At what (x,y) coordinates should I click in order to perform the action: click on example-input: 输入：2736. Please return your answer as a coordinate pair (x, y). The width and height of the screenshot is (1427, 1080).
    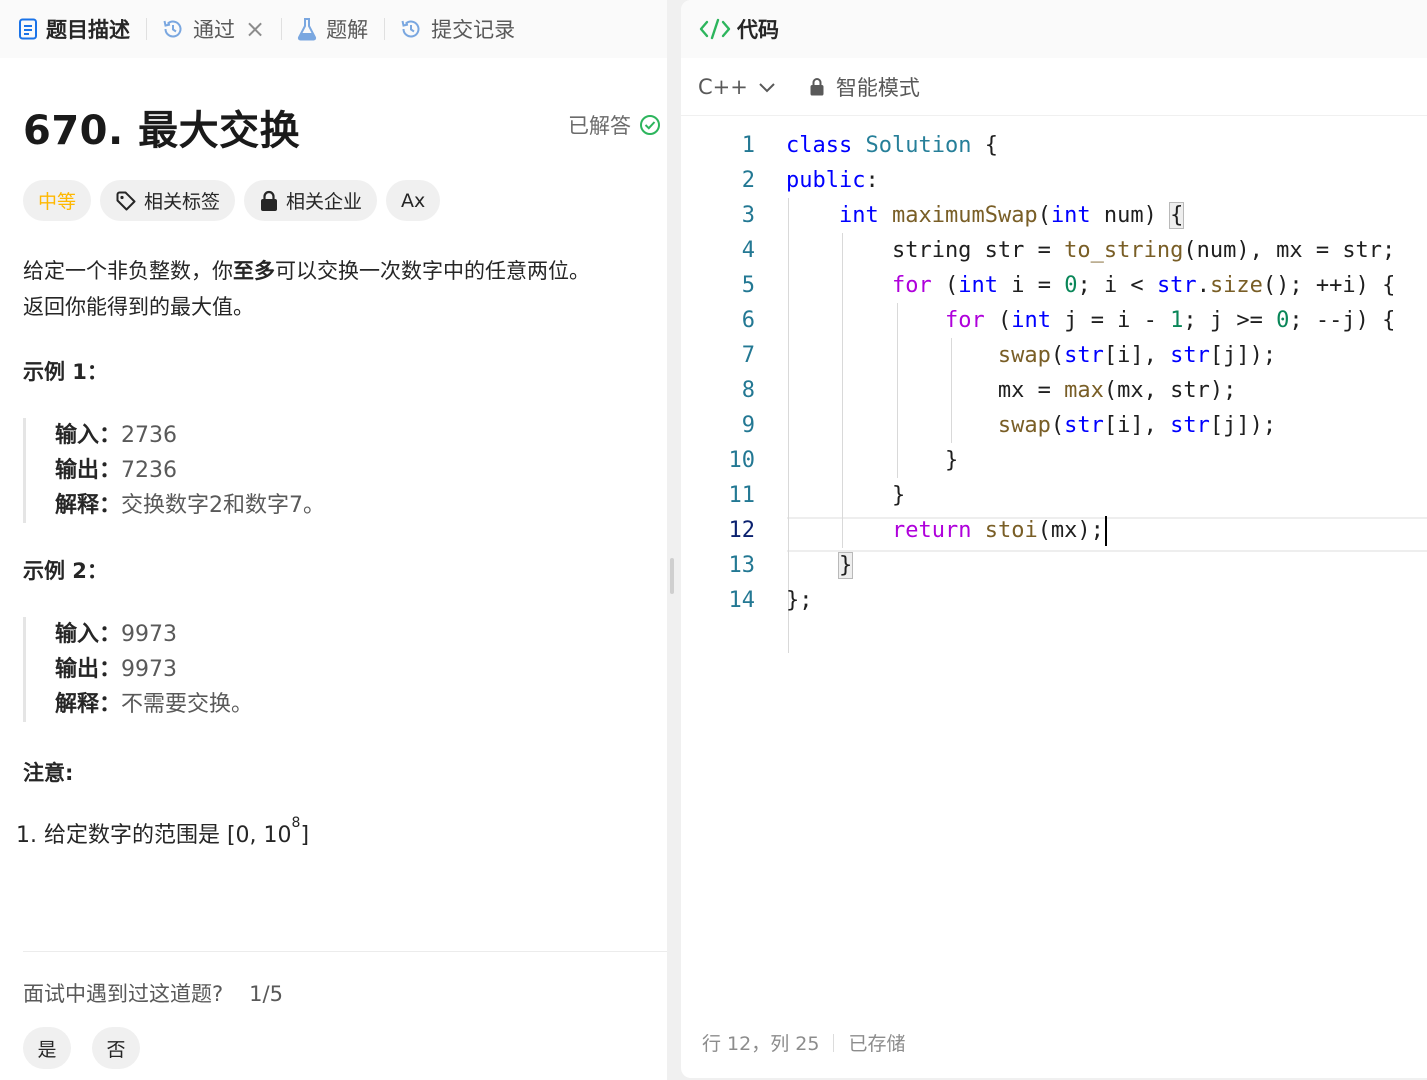
    Looking at the image, I should click on (349, 435).